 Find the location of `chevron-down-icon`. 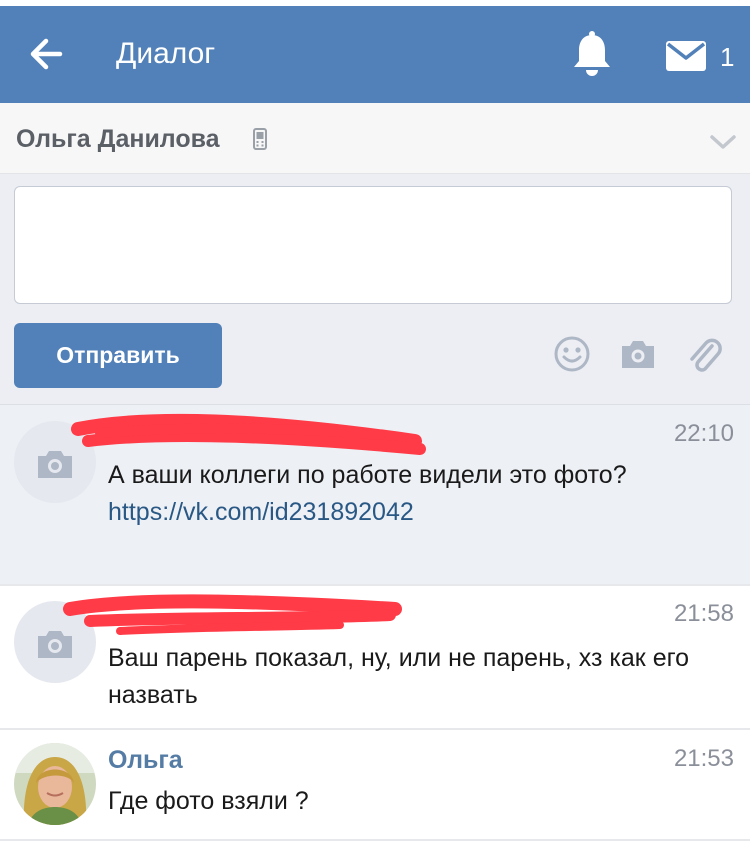

chevron-down-icon is located at coordinates (723, 141).